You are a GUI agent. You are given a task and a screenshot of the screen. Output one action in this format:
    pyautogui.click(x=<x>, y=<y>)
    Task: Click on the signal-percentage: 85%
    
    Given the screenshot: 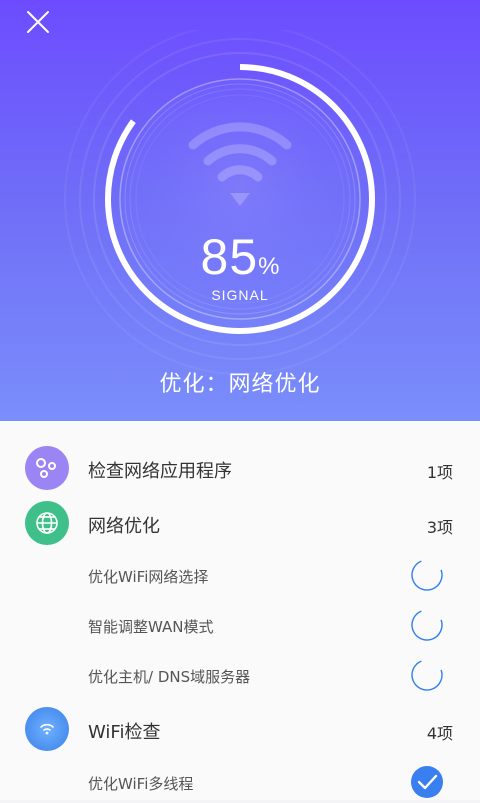 What is the action you would take?
    pyautogui.click(x=240, y=257)
    